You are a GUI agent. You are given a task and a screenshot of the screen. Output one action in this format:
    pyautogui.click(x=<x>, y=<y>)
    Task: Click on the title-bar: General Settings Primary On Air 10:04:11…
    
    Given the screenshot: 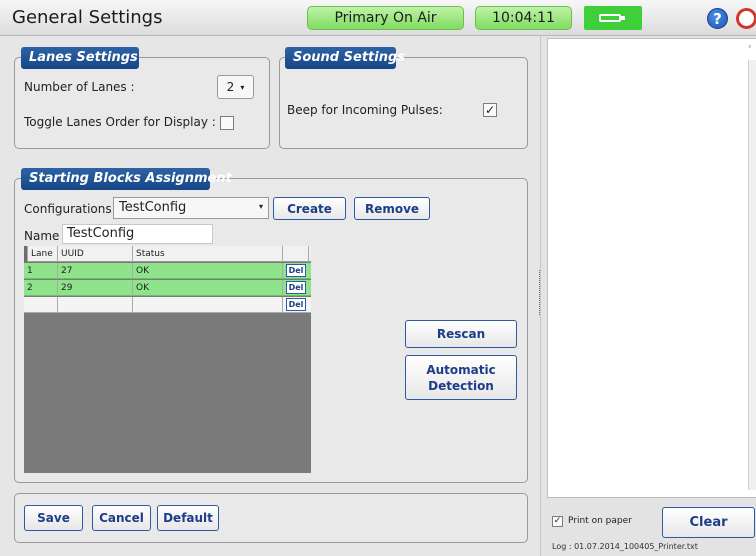 What is the action you would take?
    pyautogui.click(x=378, y=18)
    